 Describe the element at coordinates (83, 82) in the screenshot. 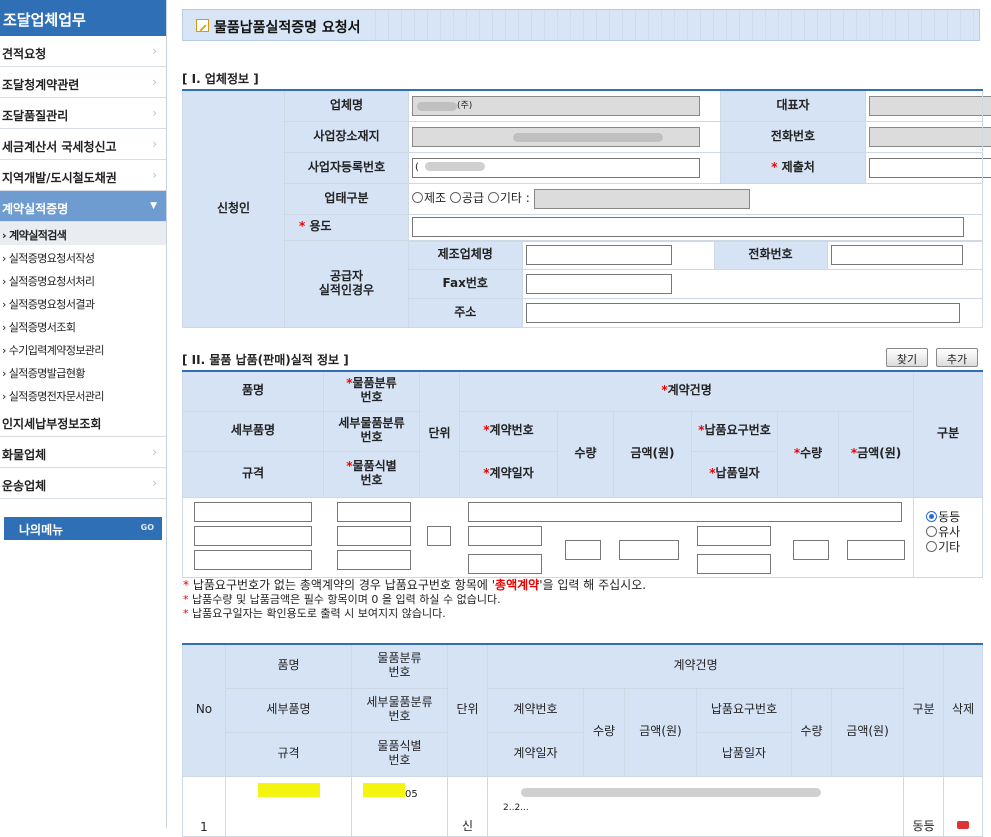

I see `sidebar-item-contract: 조달청계약관련 ›` at that location.